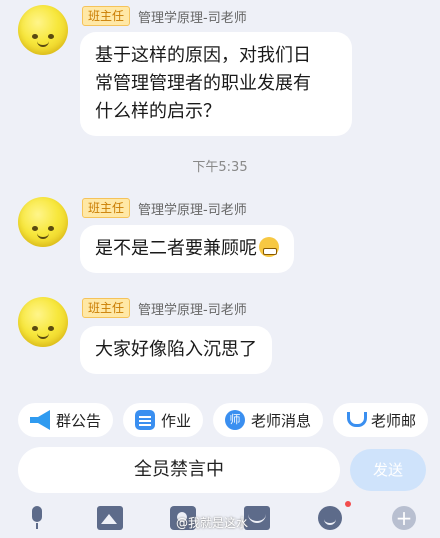 The image size is (440, 538). What do you see at coordinates (79, 420) in the screenshot?
I see `chip-label: 群公告` at bounding box center [79, 420].